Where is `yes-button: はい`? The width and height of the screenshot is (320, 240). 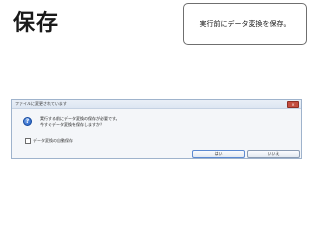 yes-button: はい is located at coordinates (218, 154).